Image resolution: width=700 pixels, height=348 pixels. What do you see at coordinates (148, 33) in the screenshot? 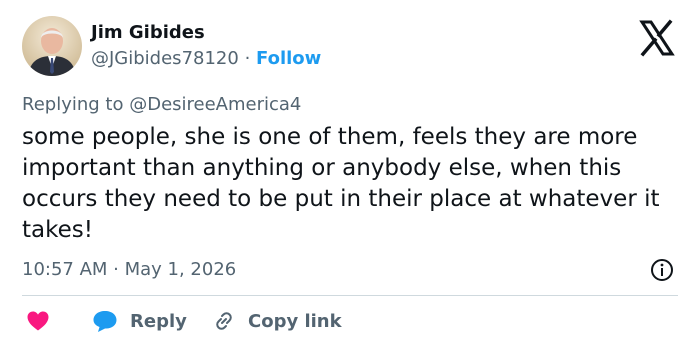
I see `author-name: Jim Gibides` at bounding box center [148, 33].